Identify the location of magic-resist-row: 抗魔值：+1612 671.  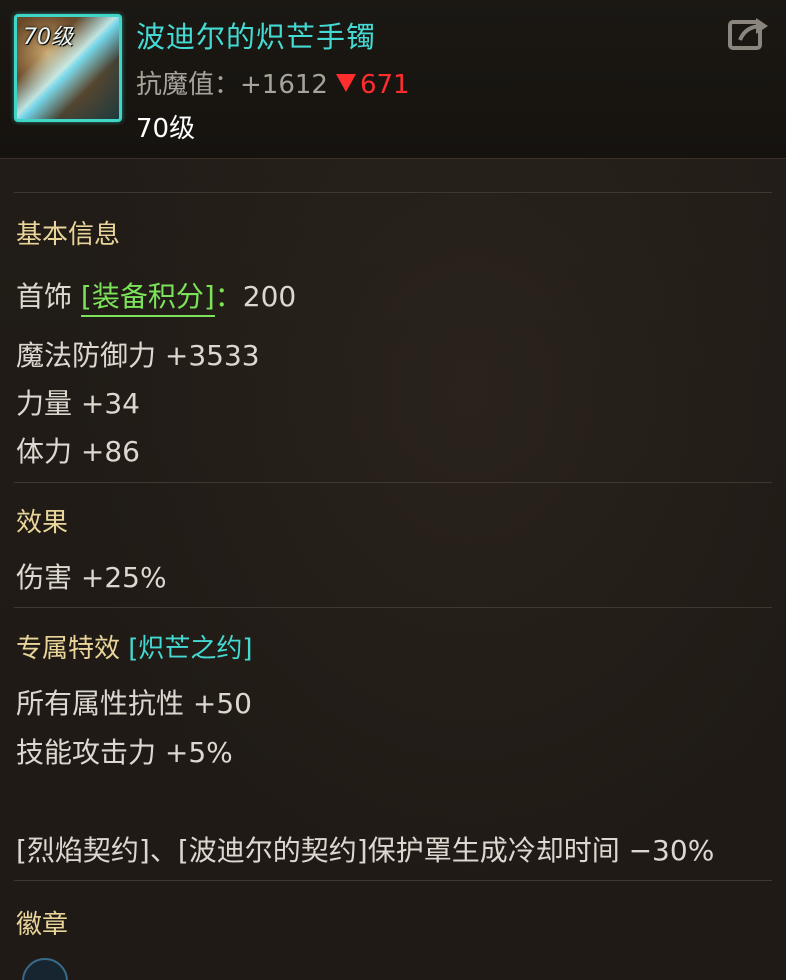
(273, 82).